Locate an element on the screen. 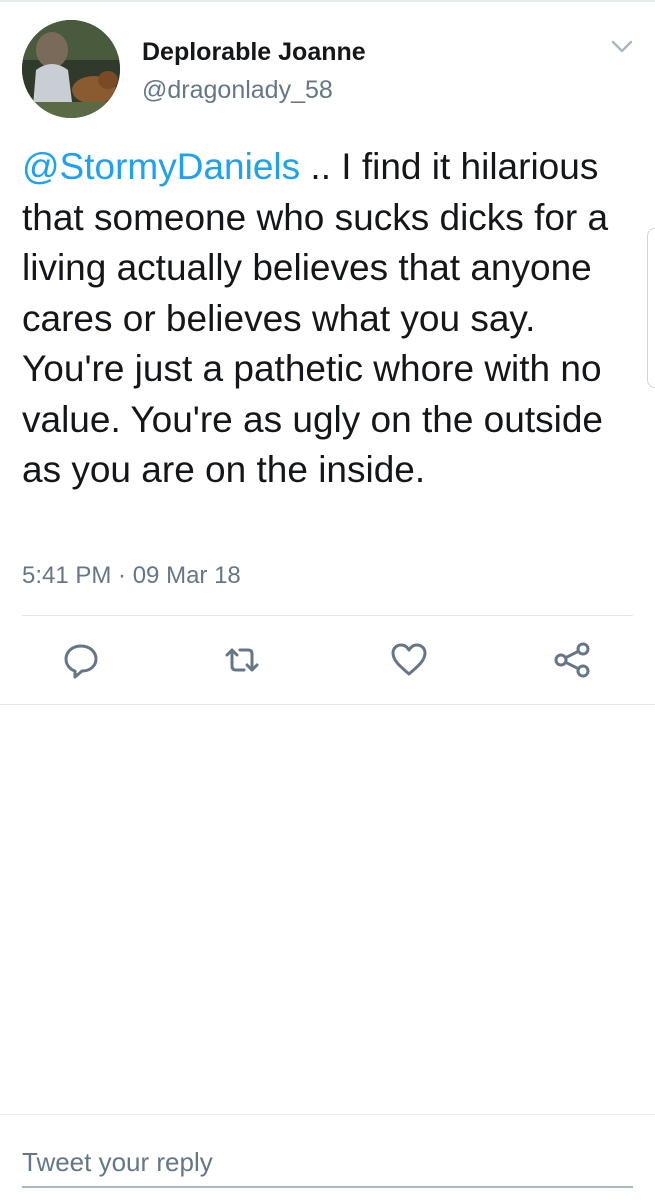 This screenshot has height=1200, width=655. avatar is located at coordinates (71, 69).